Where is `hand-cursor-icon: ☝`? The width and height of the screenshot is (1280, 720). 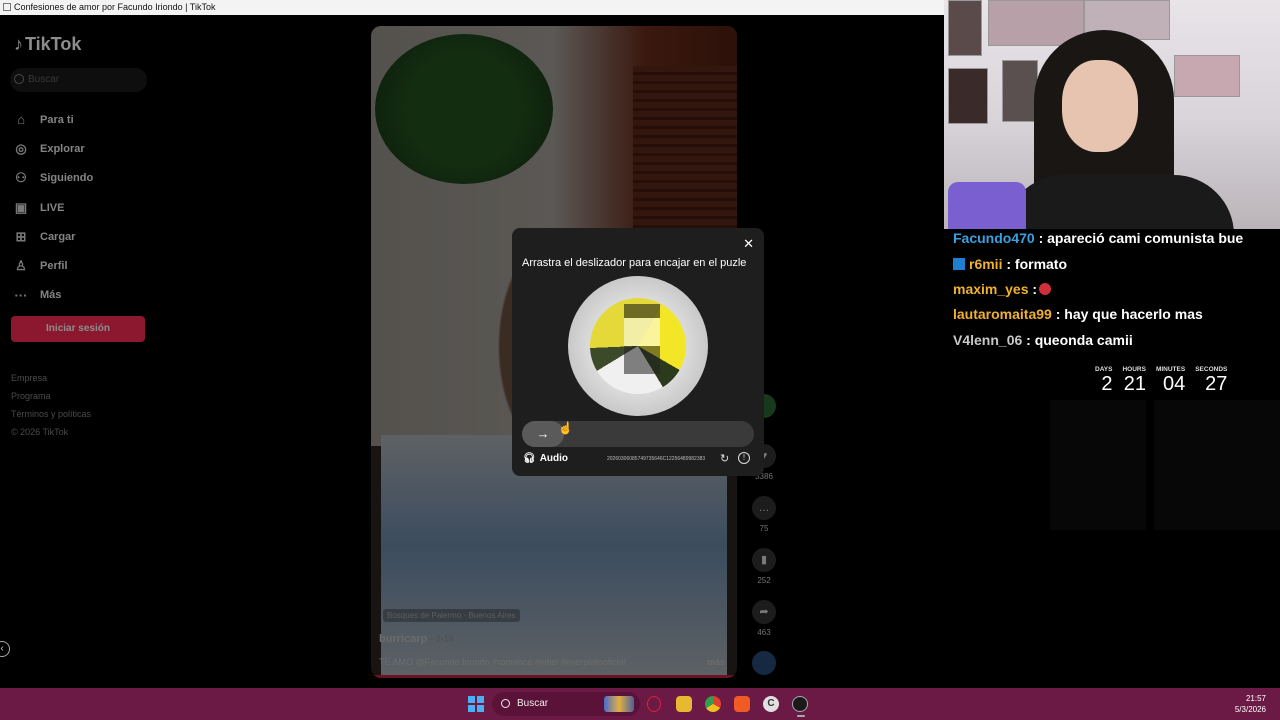
hand-cursor-icon: ☝ is located at coordinates (565, 428).